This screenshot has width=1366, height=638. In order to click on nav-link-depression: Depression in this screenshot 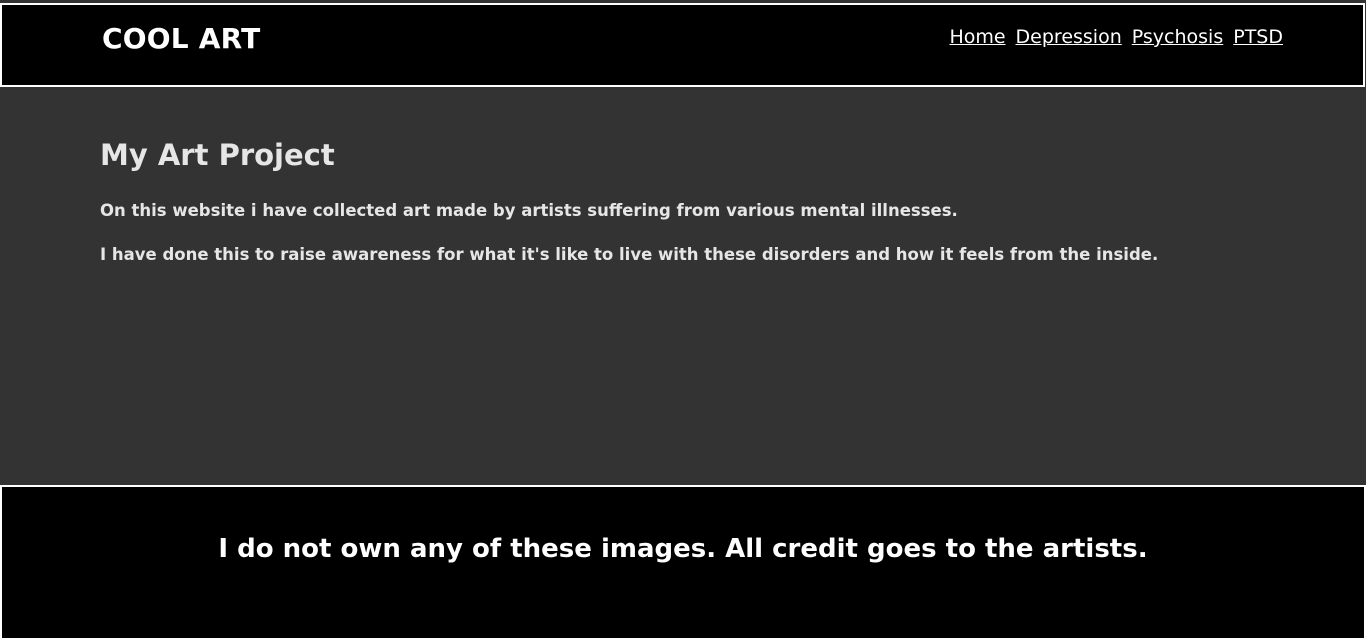, I will do `click(1069, 37)`.